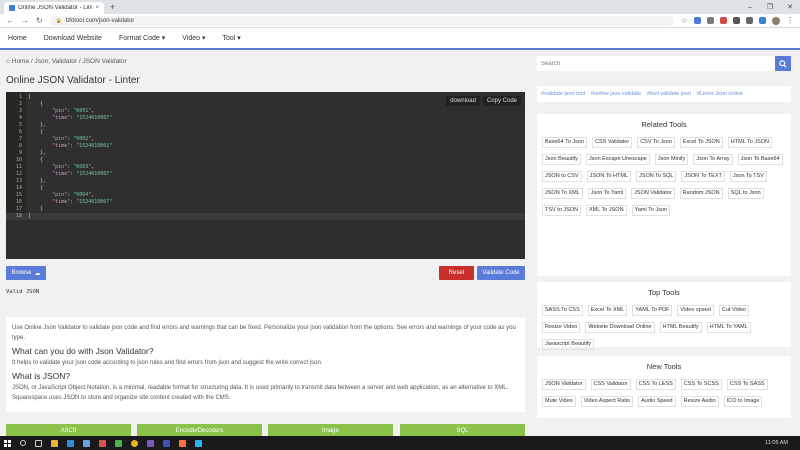 The width and height of the screenshot is (800, 450). What do you see at coordinates (54, 443) in the screenshot?
I see `file-explorer-icon` at bounding box center [54, 443].